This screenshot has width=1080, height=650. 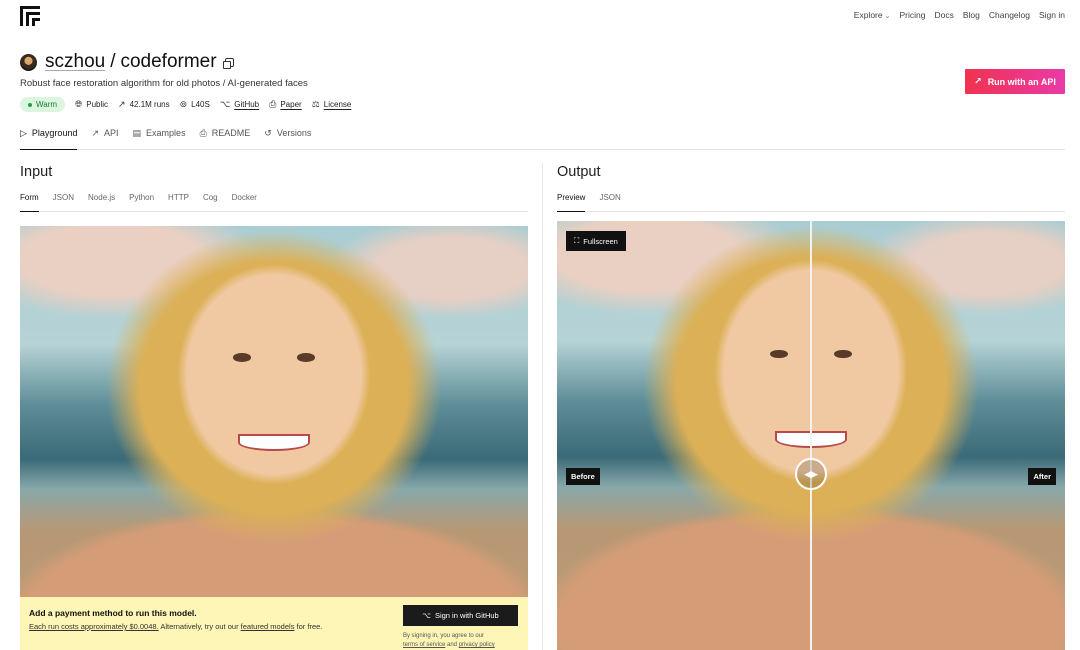 I want to click on hardware: ⊚ L40S, so click(x=195, y=105).